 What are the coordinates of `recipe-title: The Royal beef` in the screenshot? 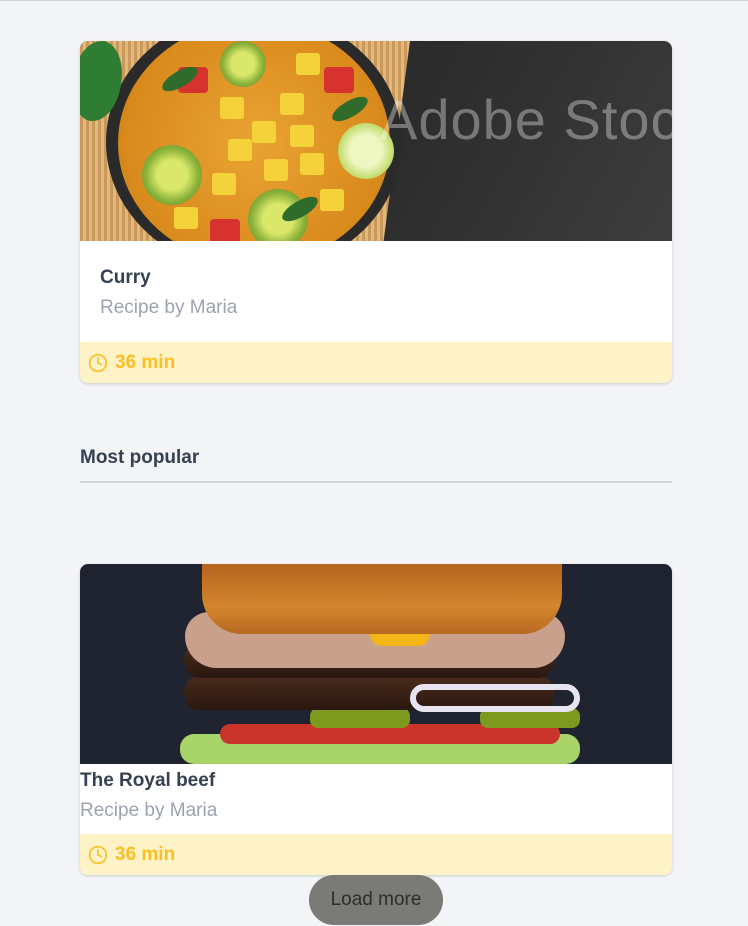 It's located at (376, 781).